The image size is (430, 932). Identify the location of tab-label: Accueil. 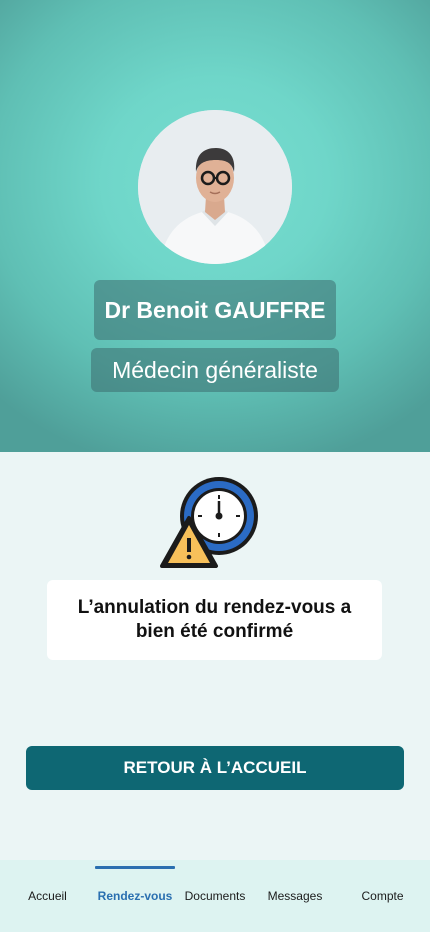
(47, 896).